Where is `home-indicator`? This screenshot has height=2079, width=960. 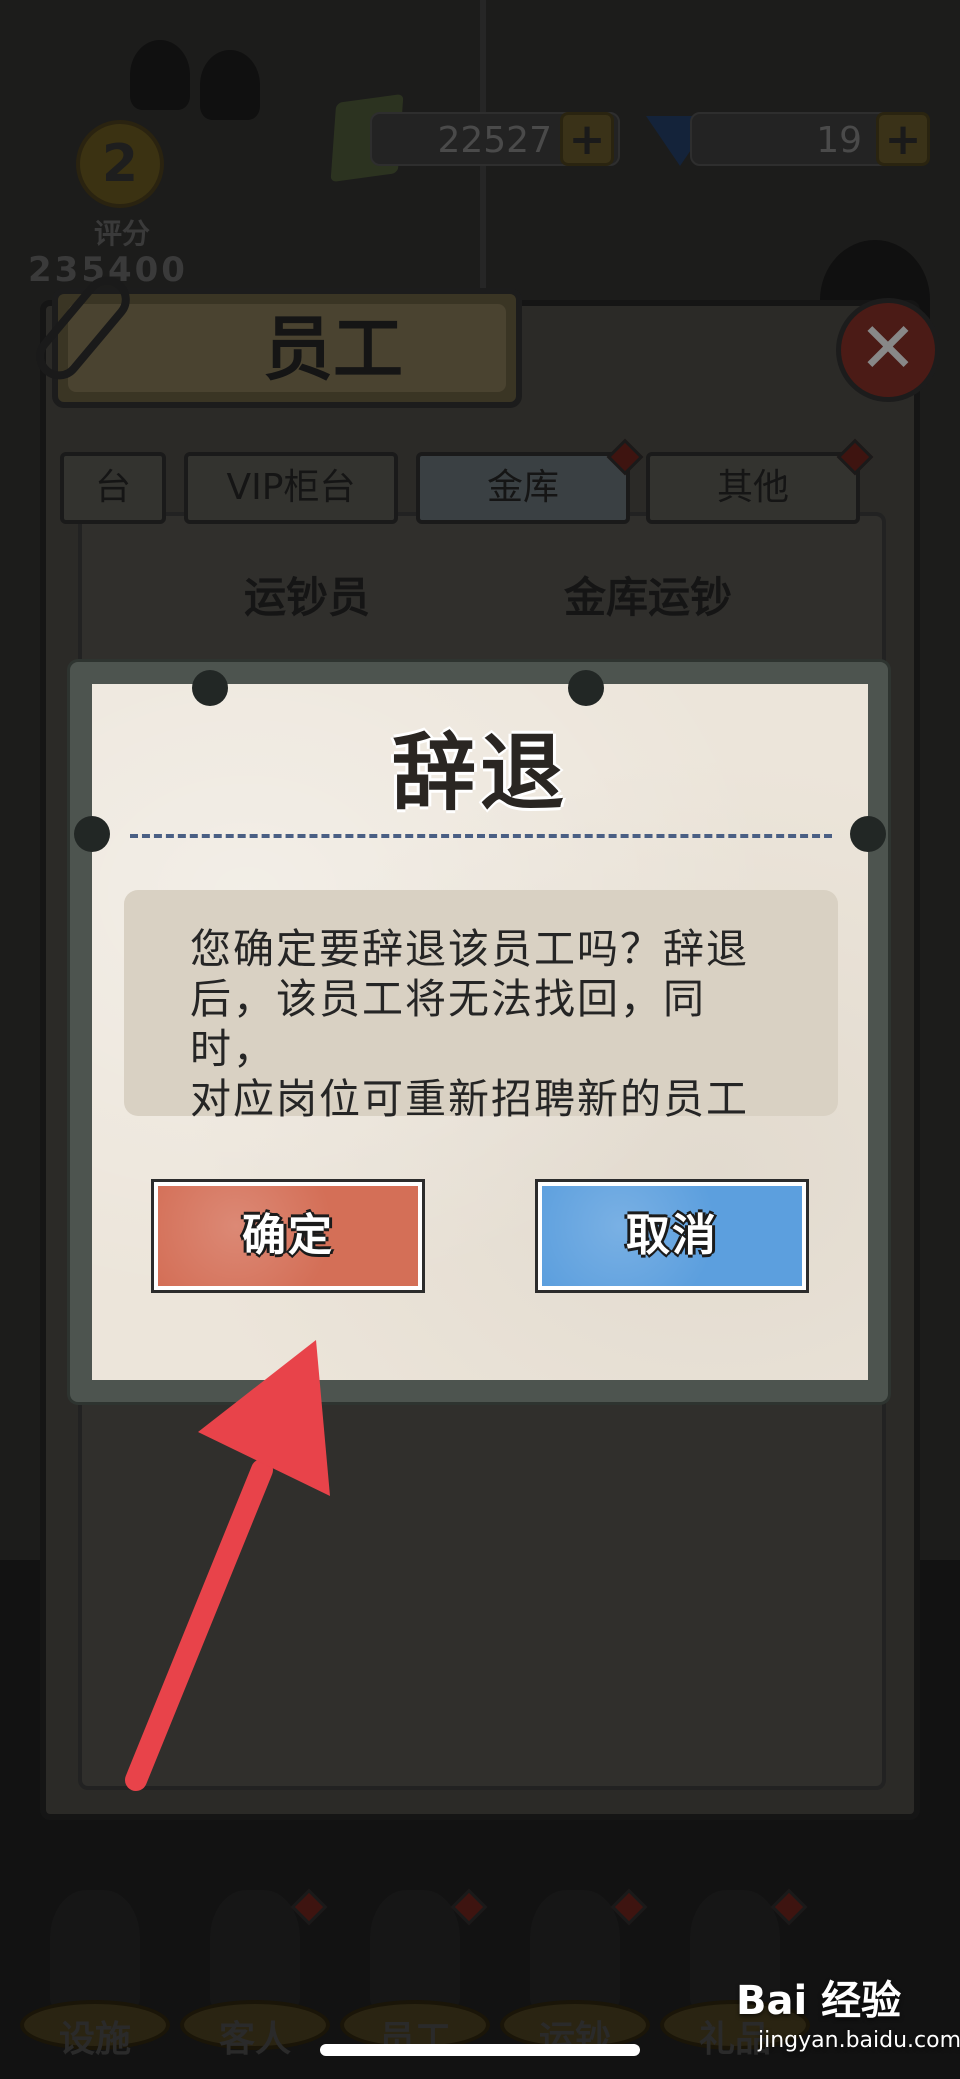
home-indicator is located at coordinates (480, 2050).